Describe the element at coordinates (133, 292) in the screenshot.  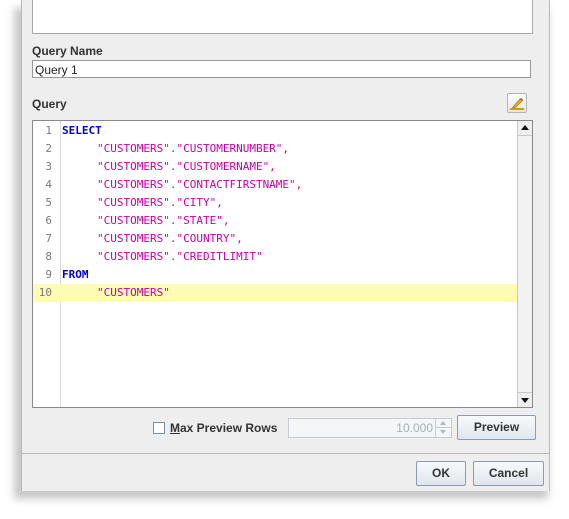
I see `sql-column-reference: "CUSTOMERS"` at that location.